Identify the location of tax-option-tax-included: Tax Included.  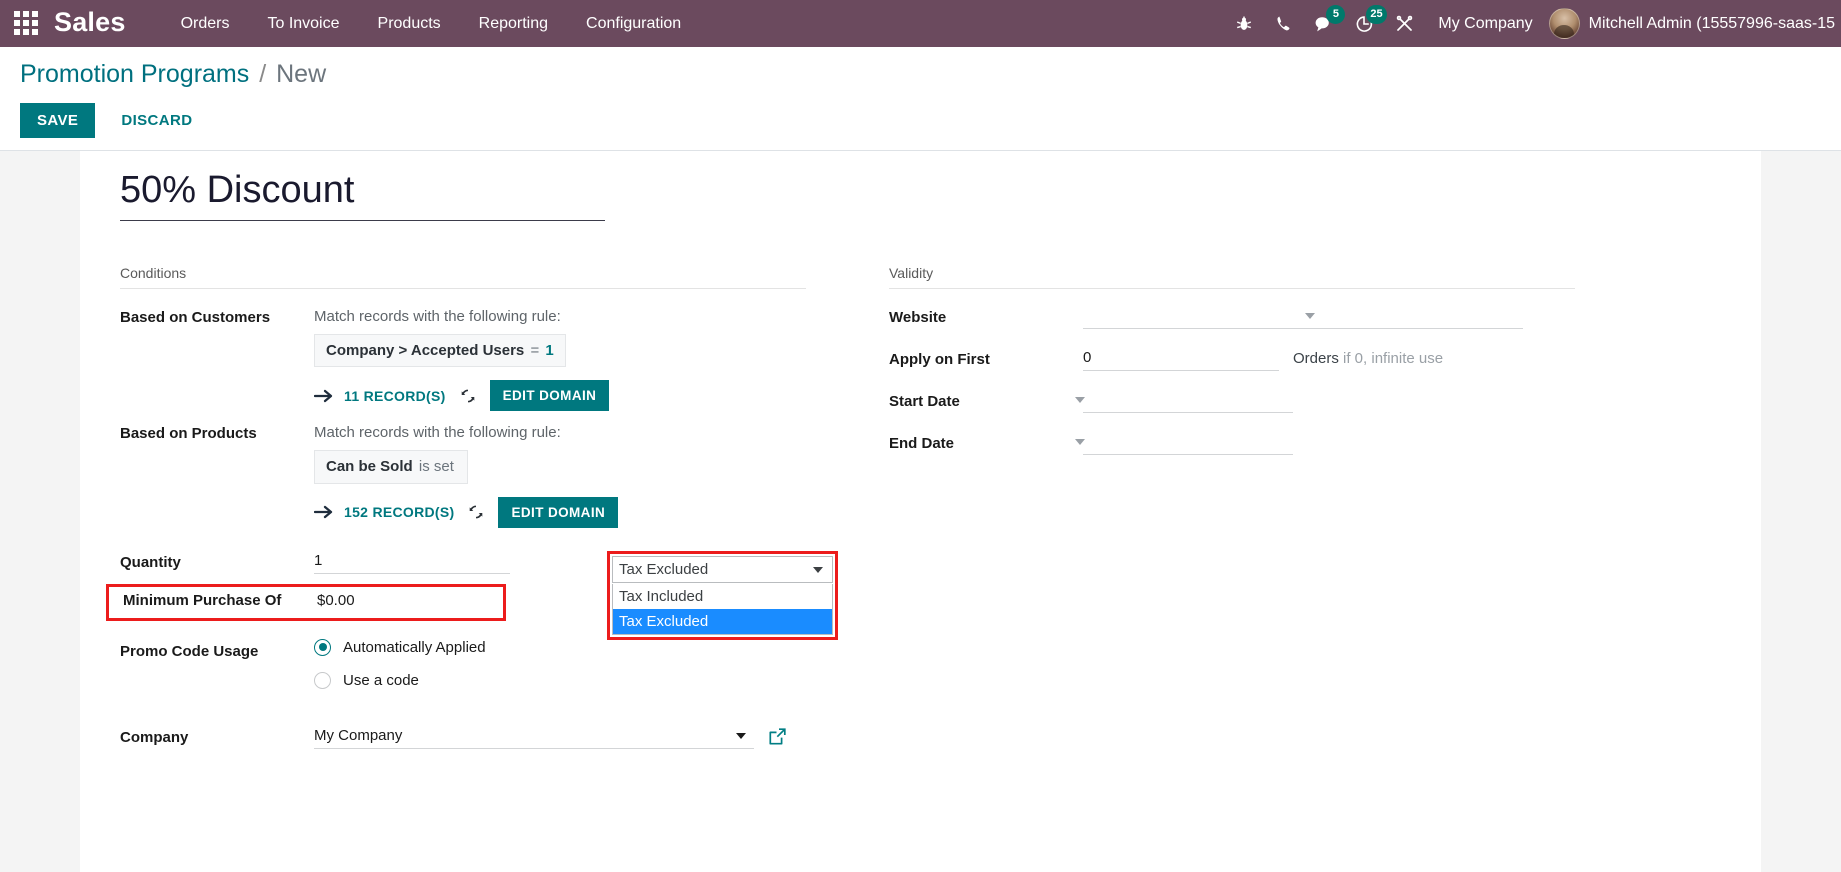
(722, 596).